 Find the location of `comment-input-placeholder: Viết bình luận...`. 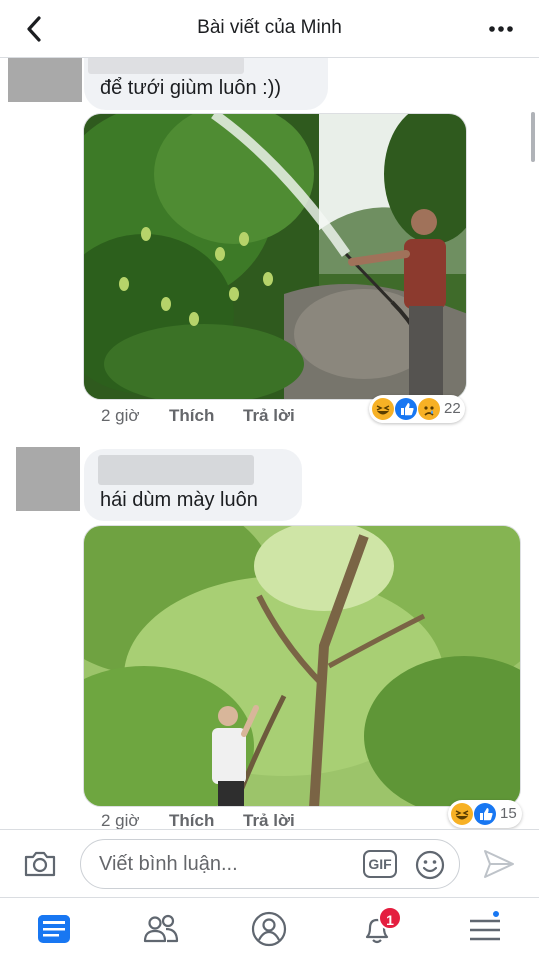

comment-input-placeholder: Viết bình luận... is located at coordinates (168, 864).